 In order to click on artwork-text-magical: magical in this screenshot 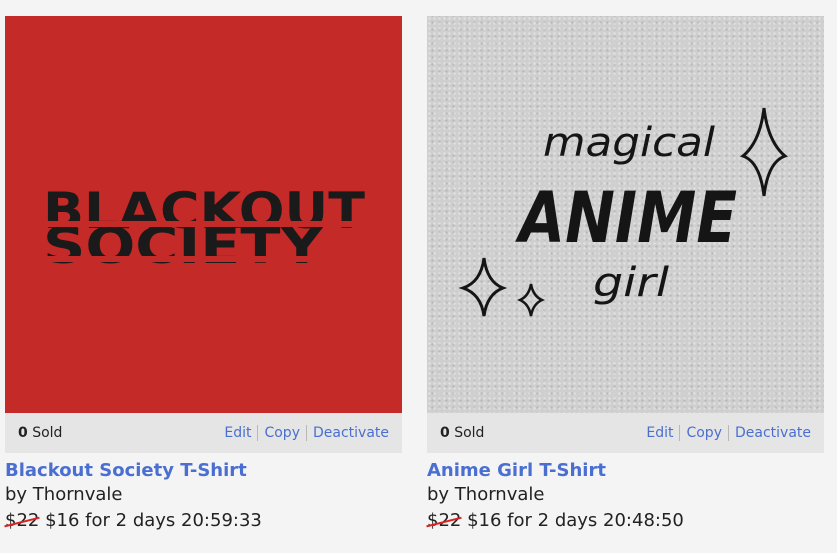, I will do `click(629, 143)`.